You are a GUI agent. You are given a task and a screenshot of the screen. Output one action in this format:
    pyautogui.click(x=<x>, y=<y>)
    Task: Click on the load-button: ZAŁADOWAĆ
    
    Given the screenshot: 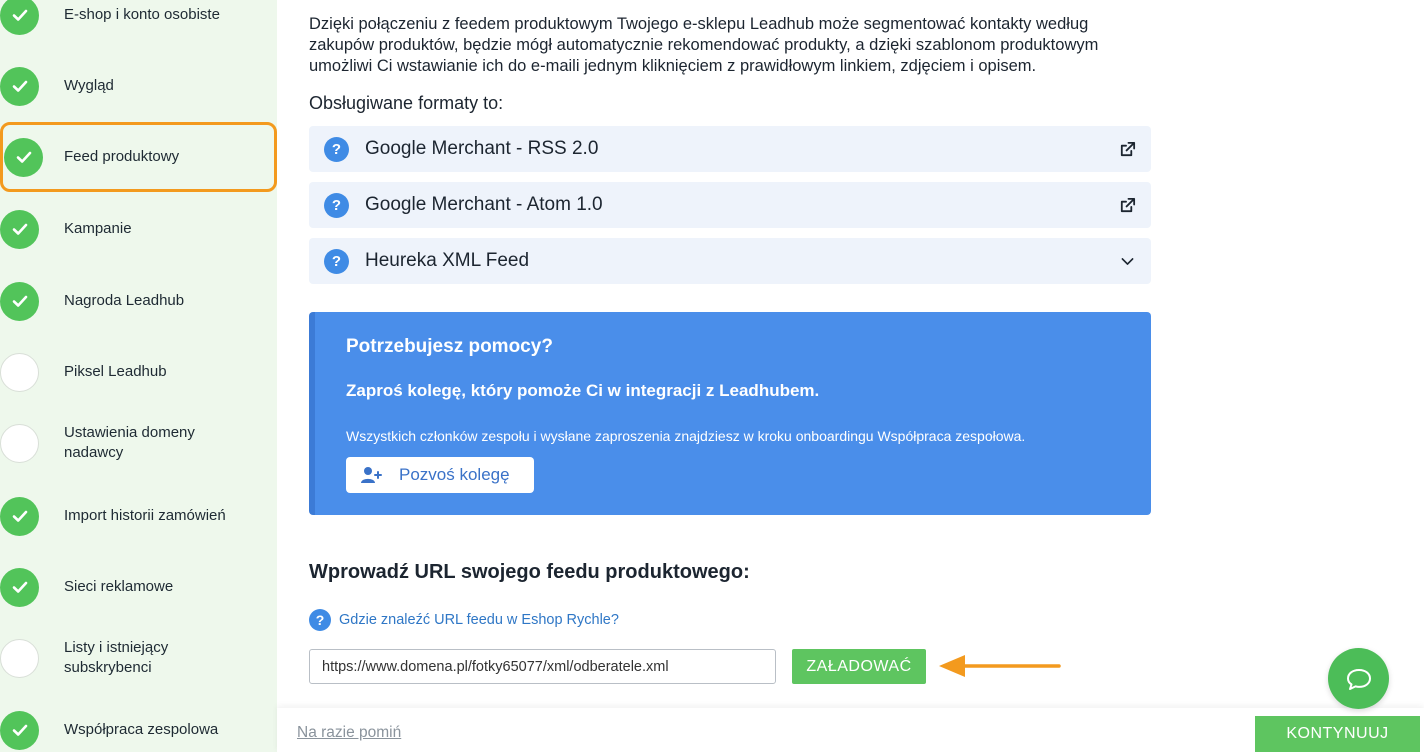 What is the action you would take?
    pyautogui.click(x=859, y=666)
    